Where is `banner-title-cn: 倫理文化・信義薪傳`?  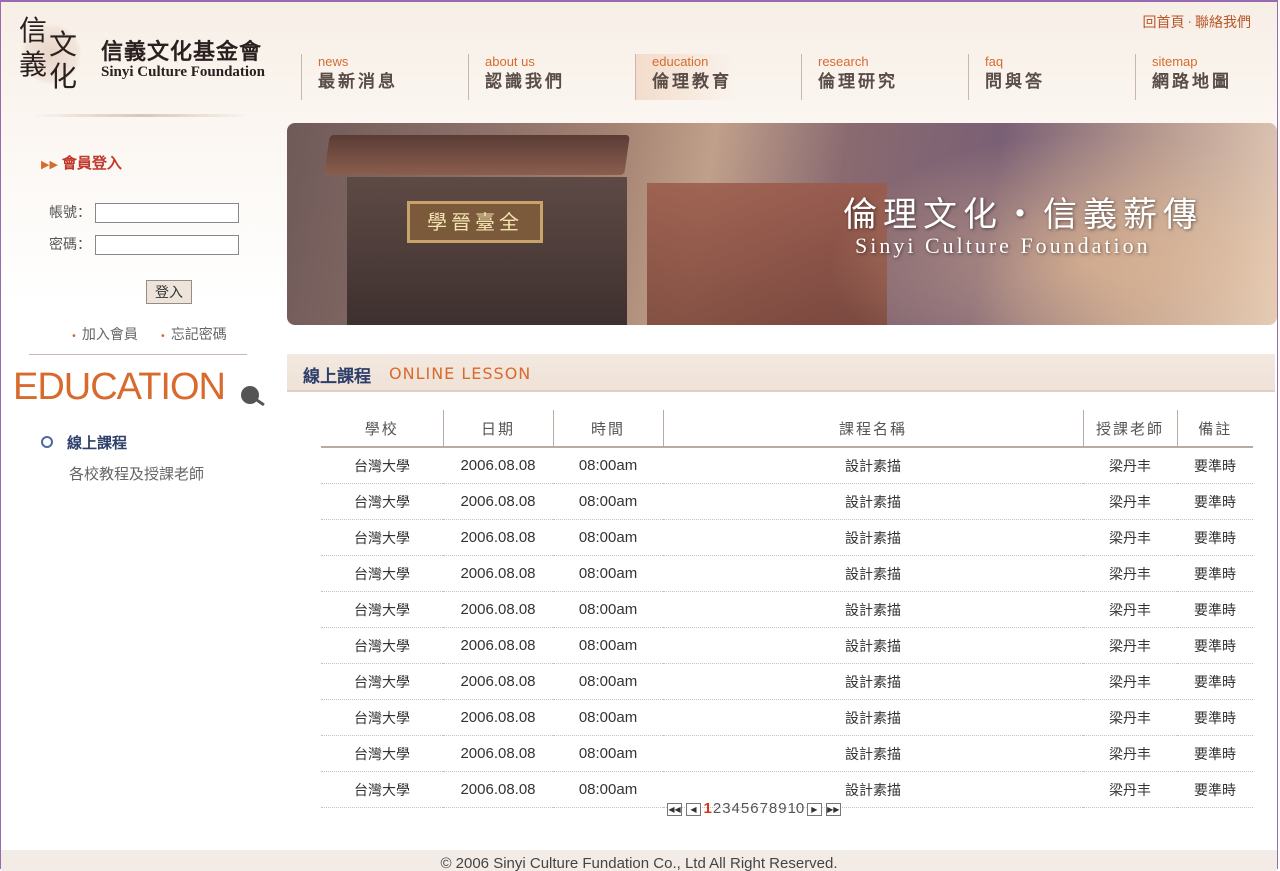
banner-title-cn: 倫理文化・信義薪傳 is located at coordinates (1023, 215).